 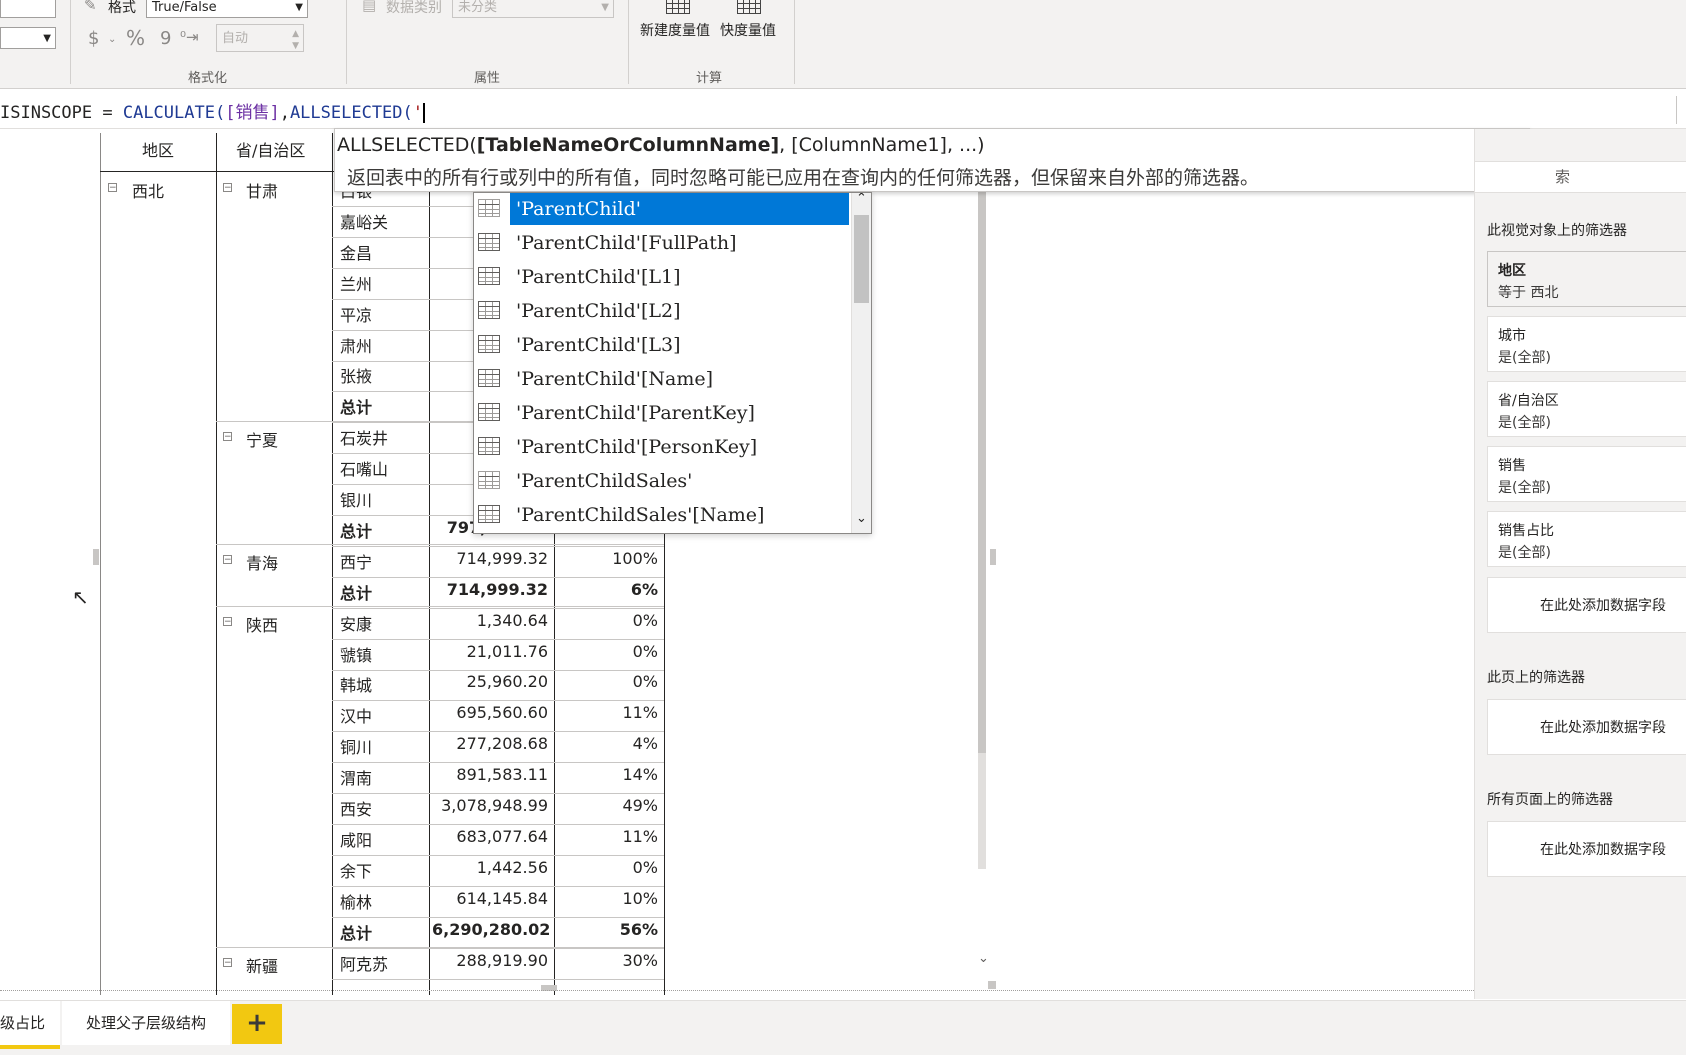 I want to click on decimal-places-icon: ⁰⇥, so click(x=189, y=37).